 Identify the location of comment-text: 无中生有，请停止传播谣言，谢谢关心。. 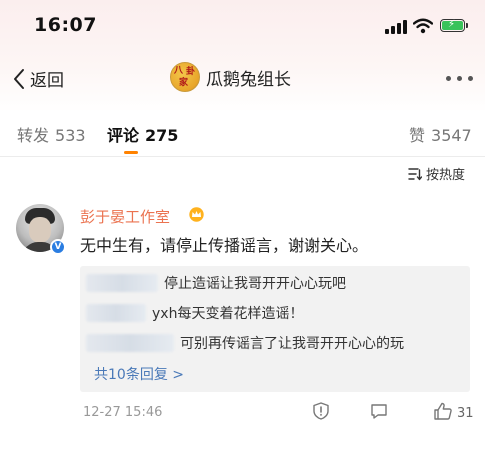
(224, 245).